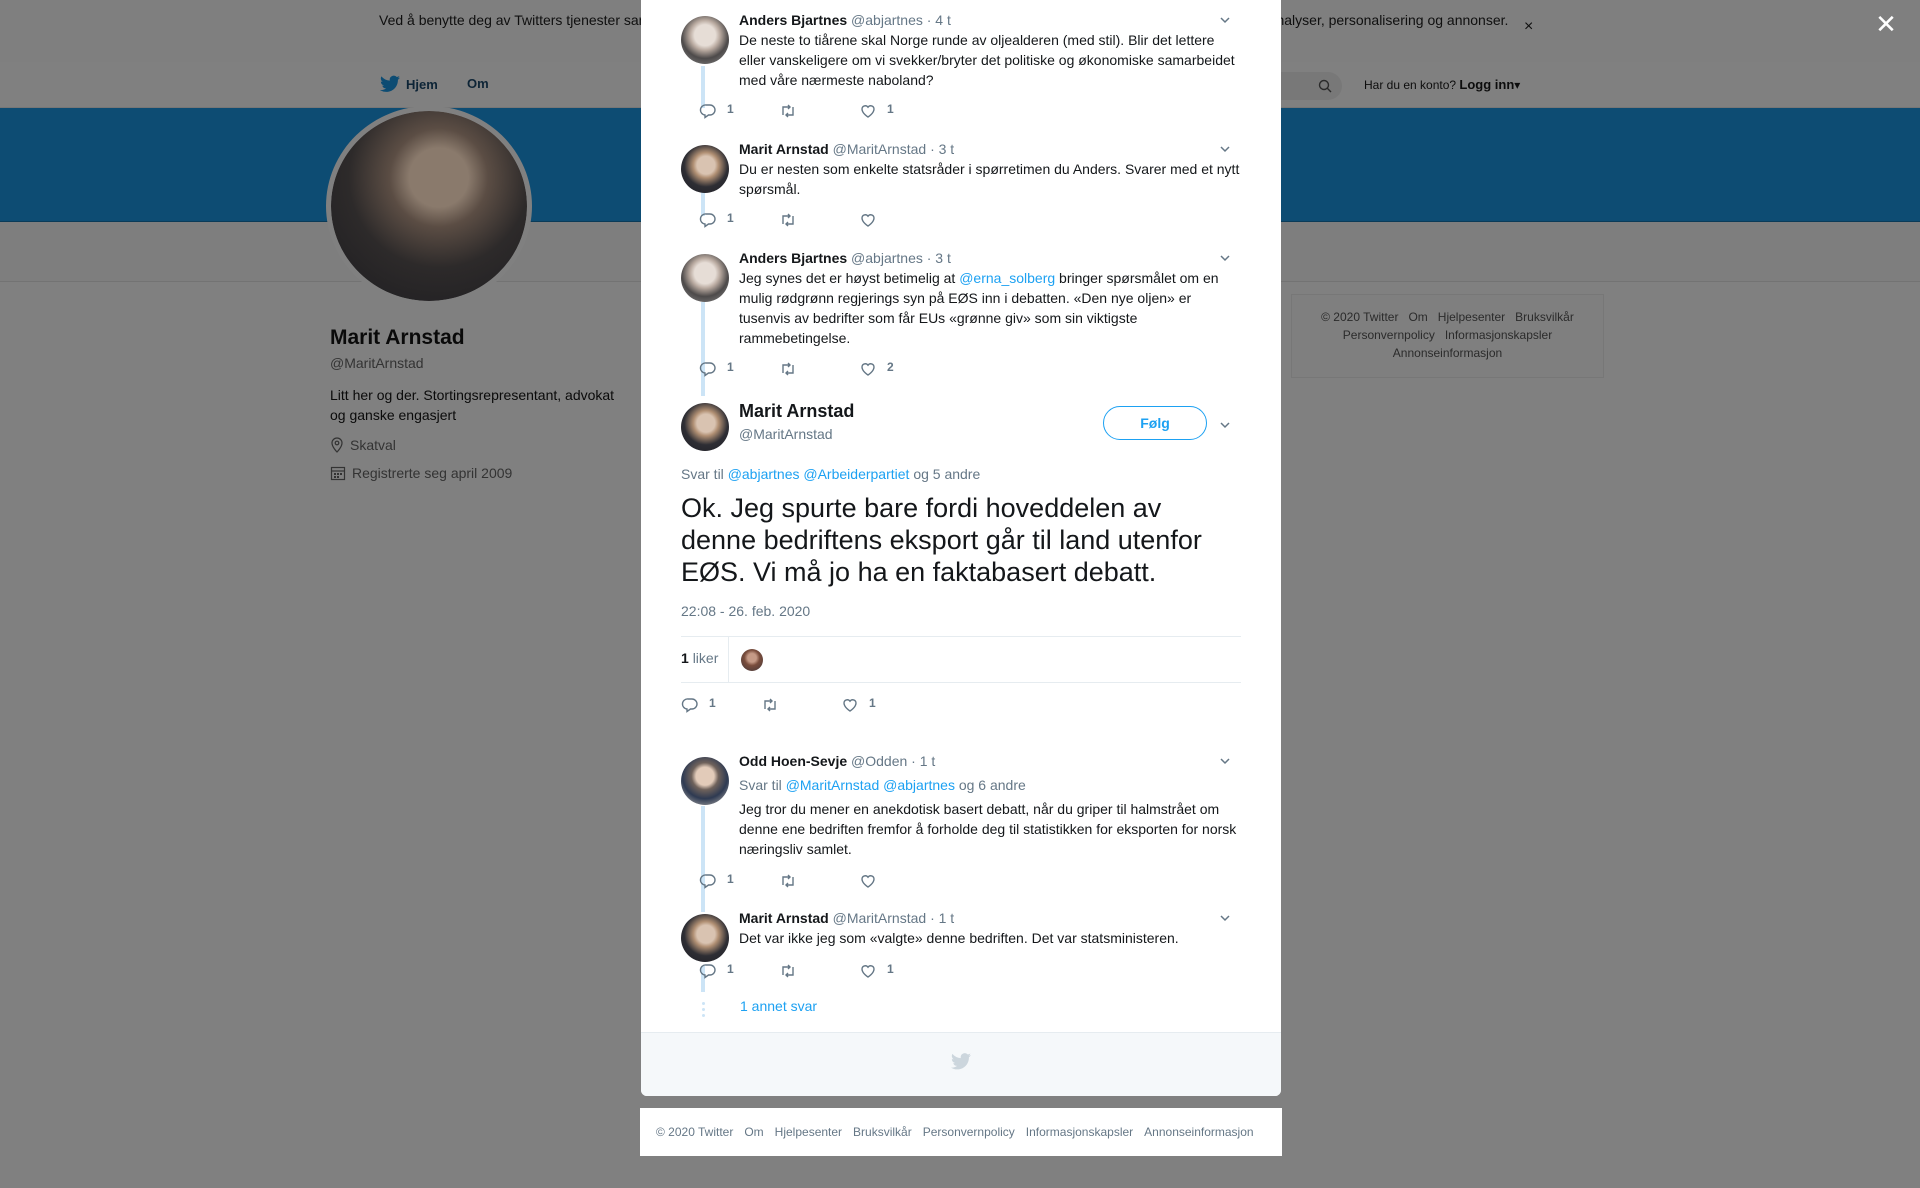 This screenshot has height=1188, width=1920. What do you see at coordinates (397, 338) in the screenshot?
I see `profile-name: Marit Arnstad` at bounding box center [397, 338].